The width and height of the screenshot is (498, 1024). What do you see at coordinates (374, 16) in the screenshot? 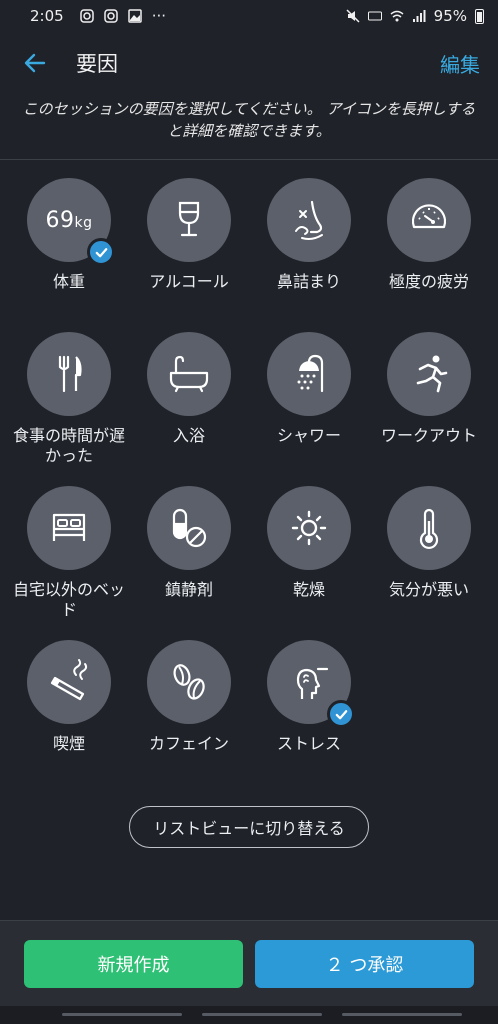
I see `volte-icon` at bounding box center [374, 16].